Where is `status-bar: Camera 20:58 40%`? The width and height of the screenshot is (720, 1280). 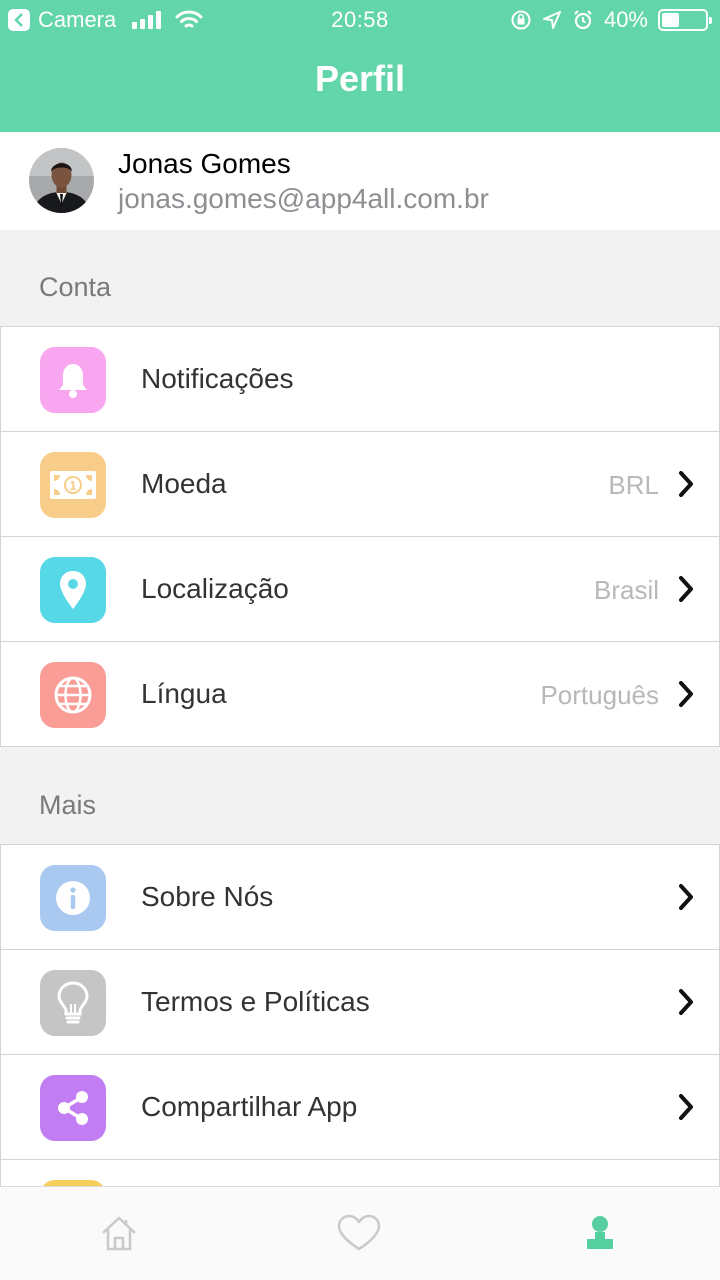 status-bar: Camera 20:58 40% is located at coordinates (360, 20).